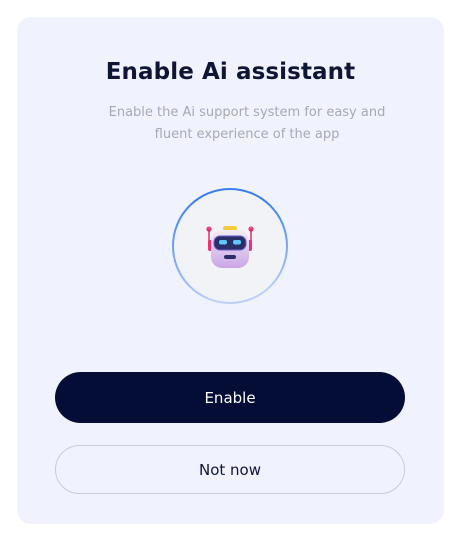  What do you see at coordinates (230, 469) in the screenshot?
I see `not-now-button: Not now` at bounding box center [230, 469].